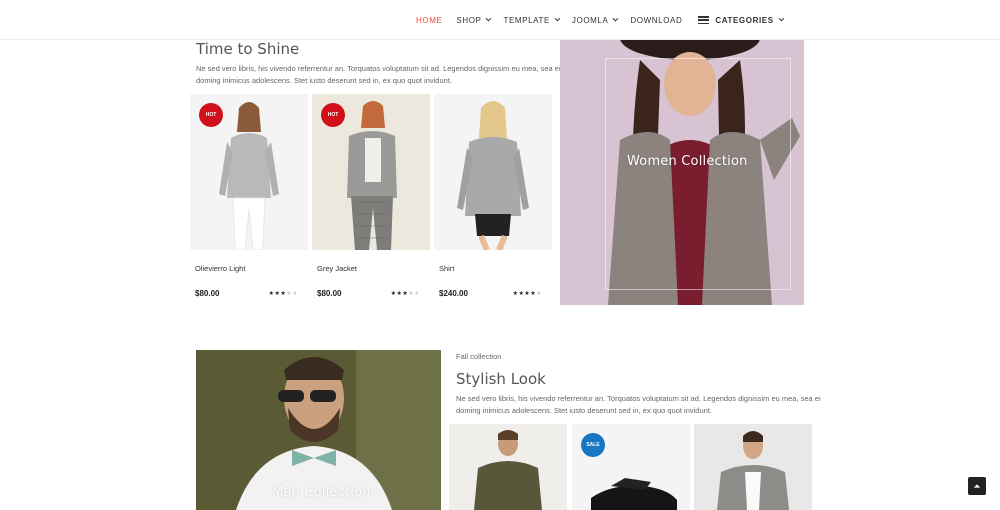 This screenshot has width=1000, height=510. What do you see at coordinates (590, 20) in the screenshot?
I see `nav-joomla-label: JOOMLA` at bounding box center [590, 20].